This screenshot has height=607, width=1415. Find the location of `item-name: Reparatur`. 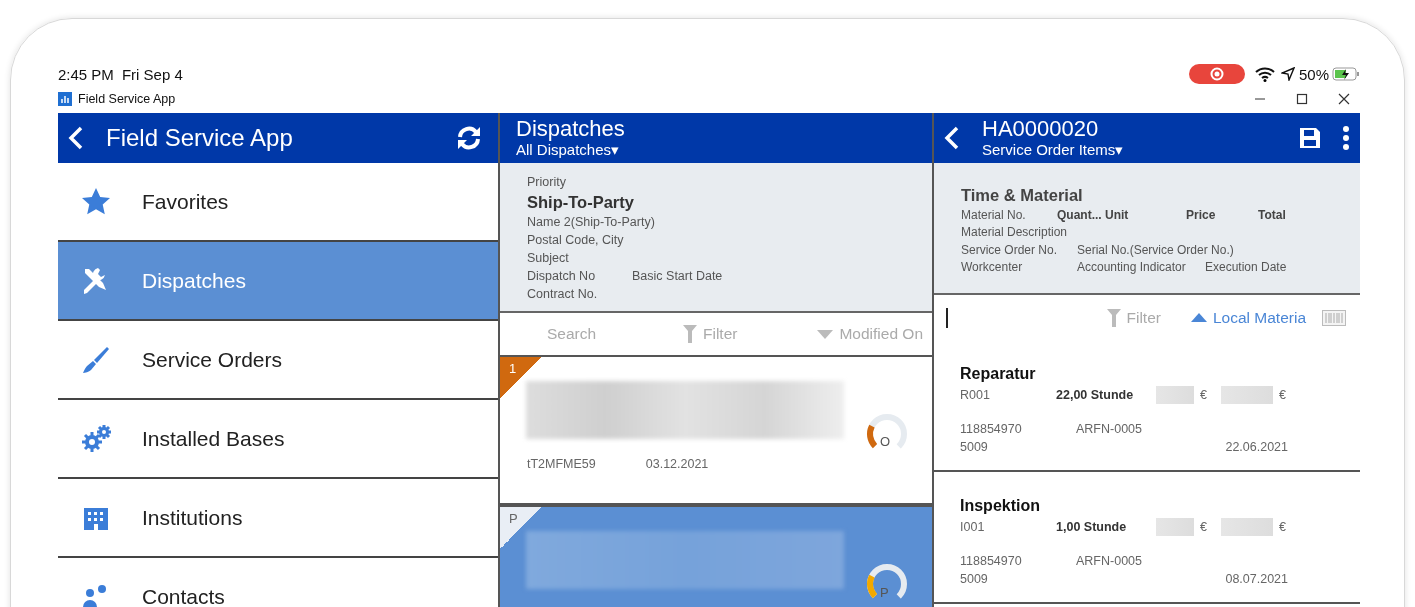

item-name: Reparatur is located at coordinates (998, 374).